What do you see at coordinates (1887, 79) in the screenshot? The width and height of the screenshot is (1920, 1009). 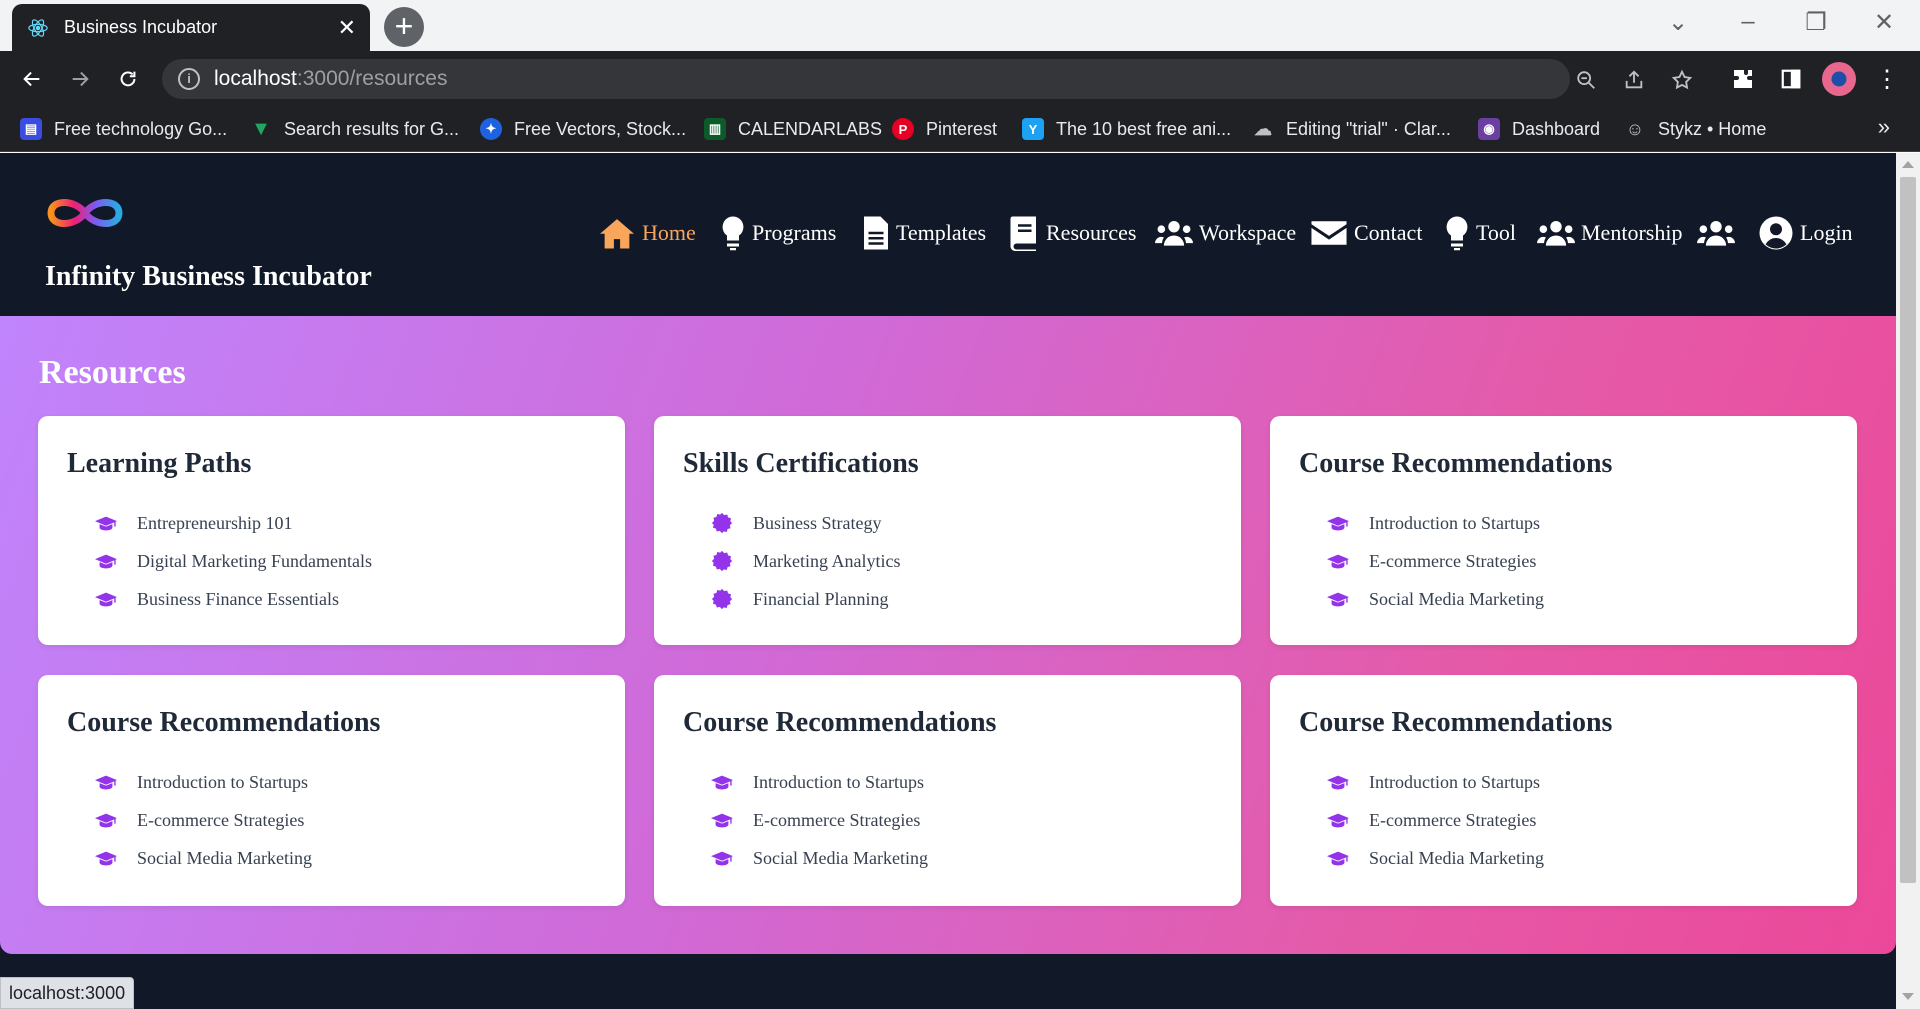 I see `browser-menu-icon: ⋮` at bounding box center [1887, 79].